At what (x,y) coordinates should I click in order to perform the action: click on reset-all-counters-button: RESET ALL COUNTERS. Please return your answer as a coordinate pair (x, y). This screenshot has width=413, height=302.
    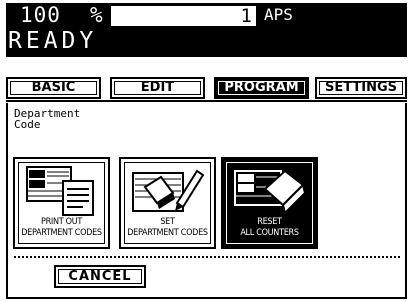
    Looking at the image, I should click on (269, 203).